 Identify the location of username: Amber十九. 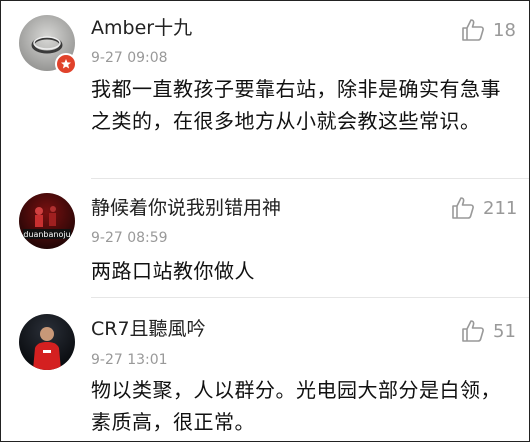
(141, 28).